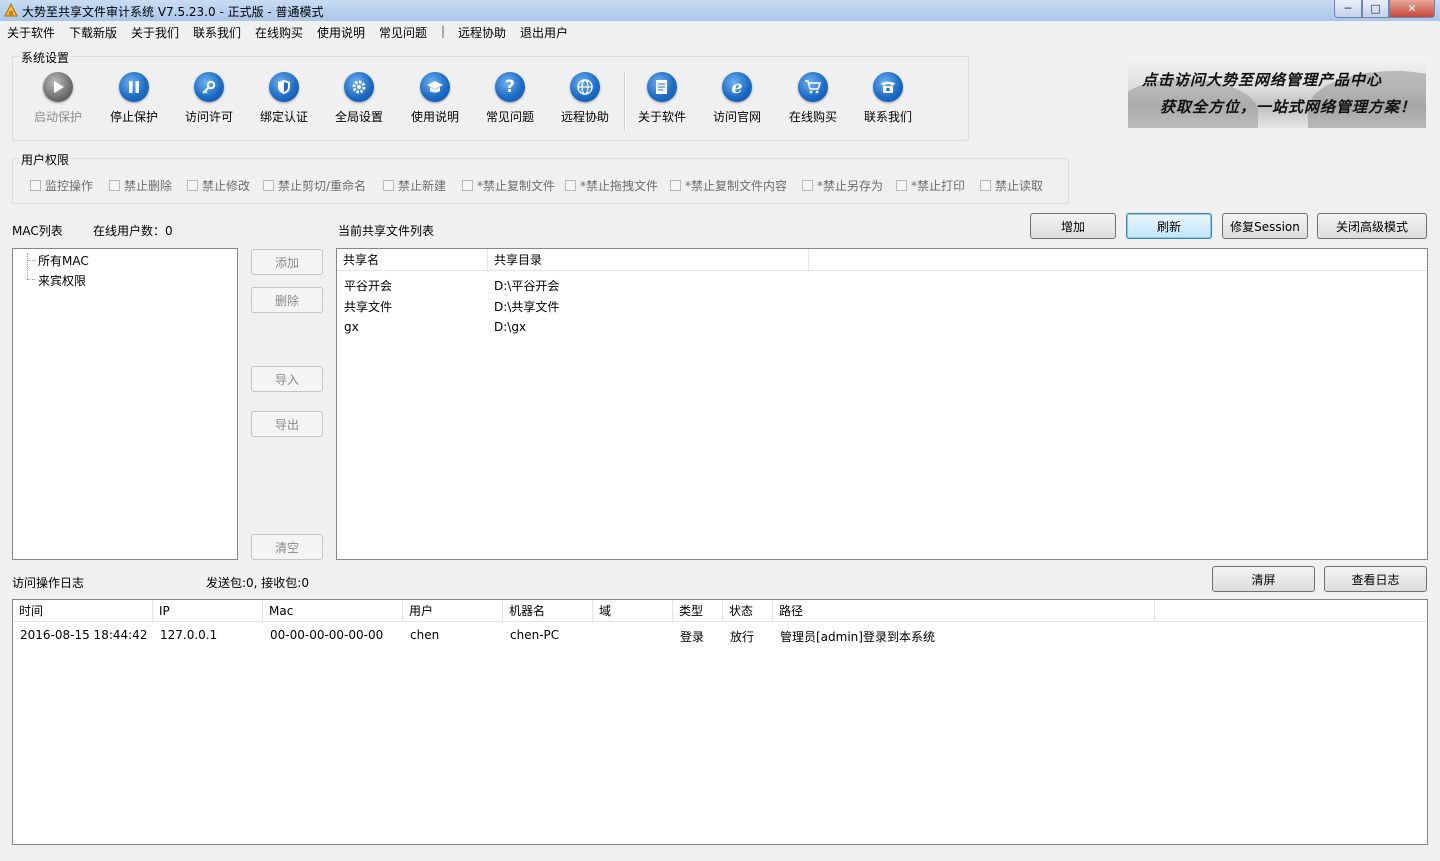  Describe the element at coordinates (736, 117) in the screenshot. I see `visit-website-label: 访问官网` at that location.